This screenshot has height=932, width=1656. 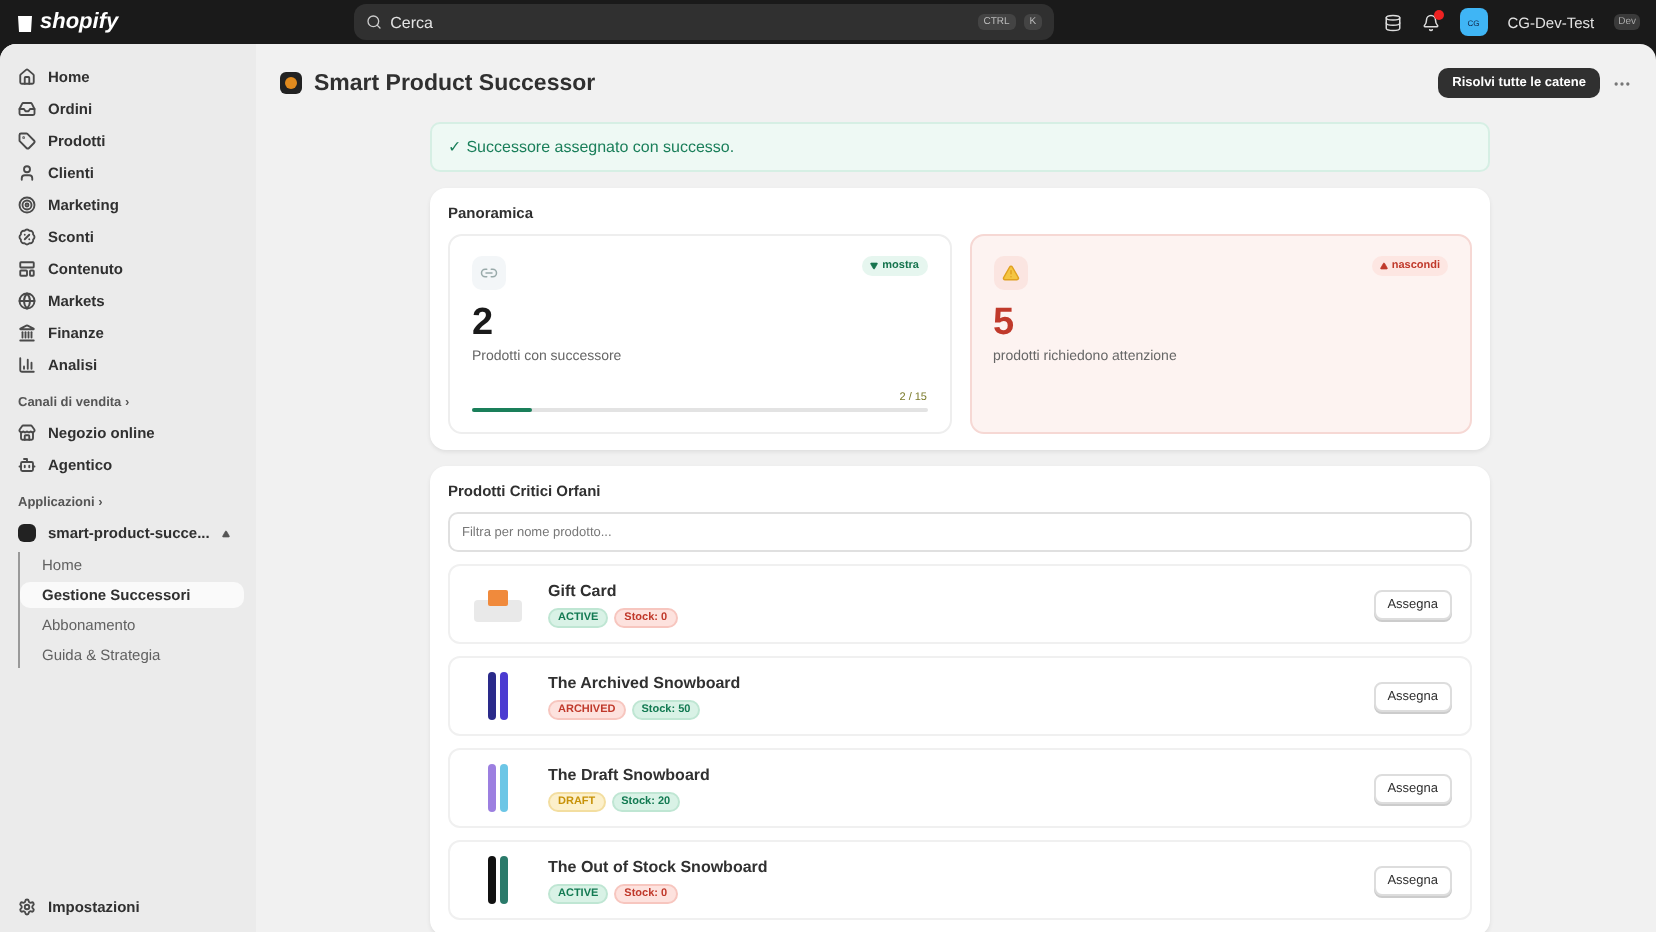 I want to click on link-icon, so click(x=489, y=273).